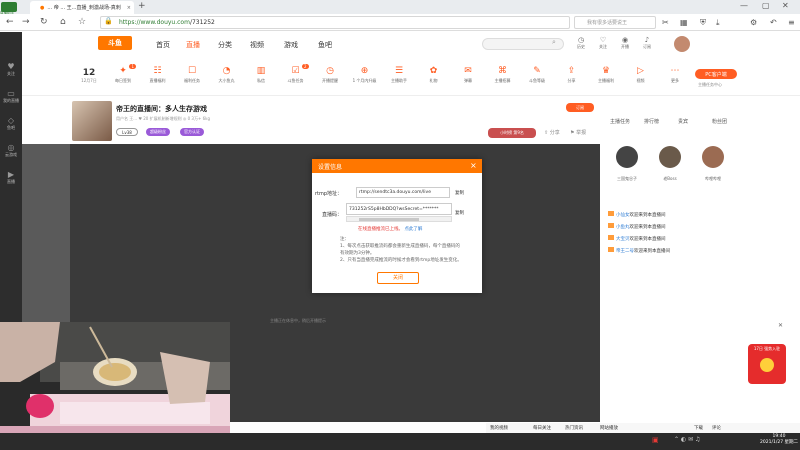  Describe the element at coordinates (123, 74) in the screenshot. I see `feature-item: ✦ 1 每日签到` at that location.